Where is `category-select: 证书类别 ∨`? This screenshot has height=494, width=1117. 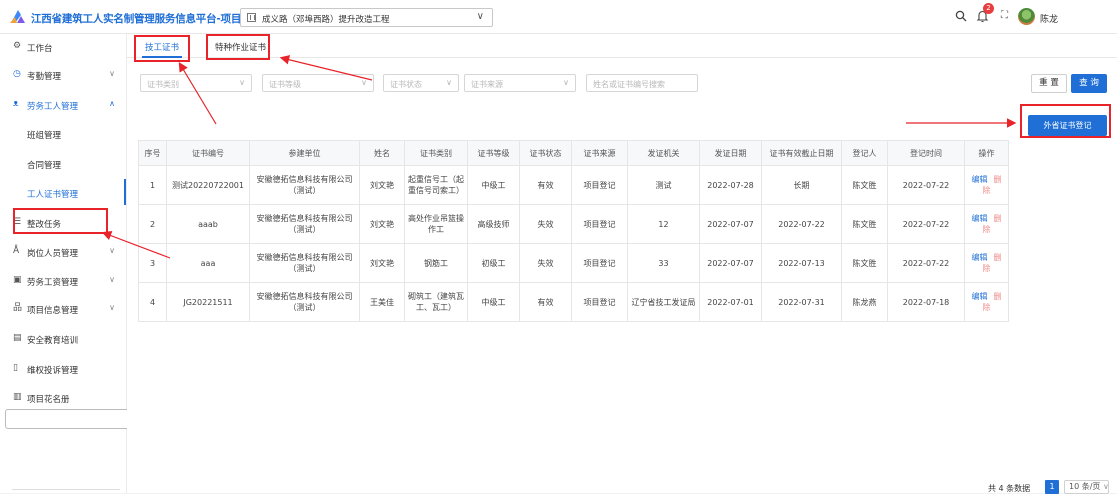 category-select: 证书类别 ∨ is located at coordinates (196, 83).